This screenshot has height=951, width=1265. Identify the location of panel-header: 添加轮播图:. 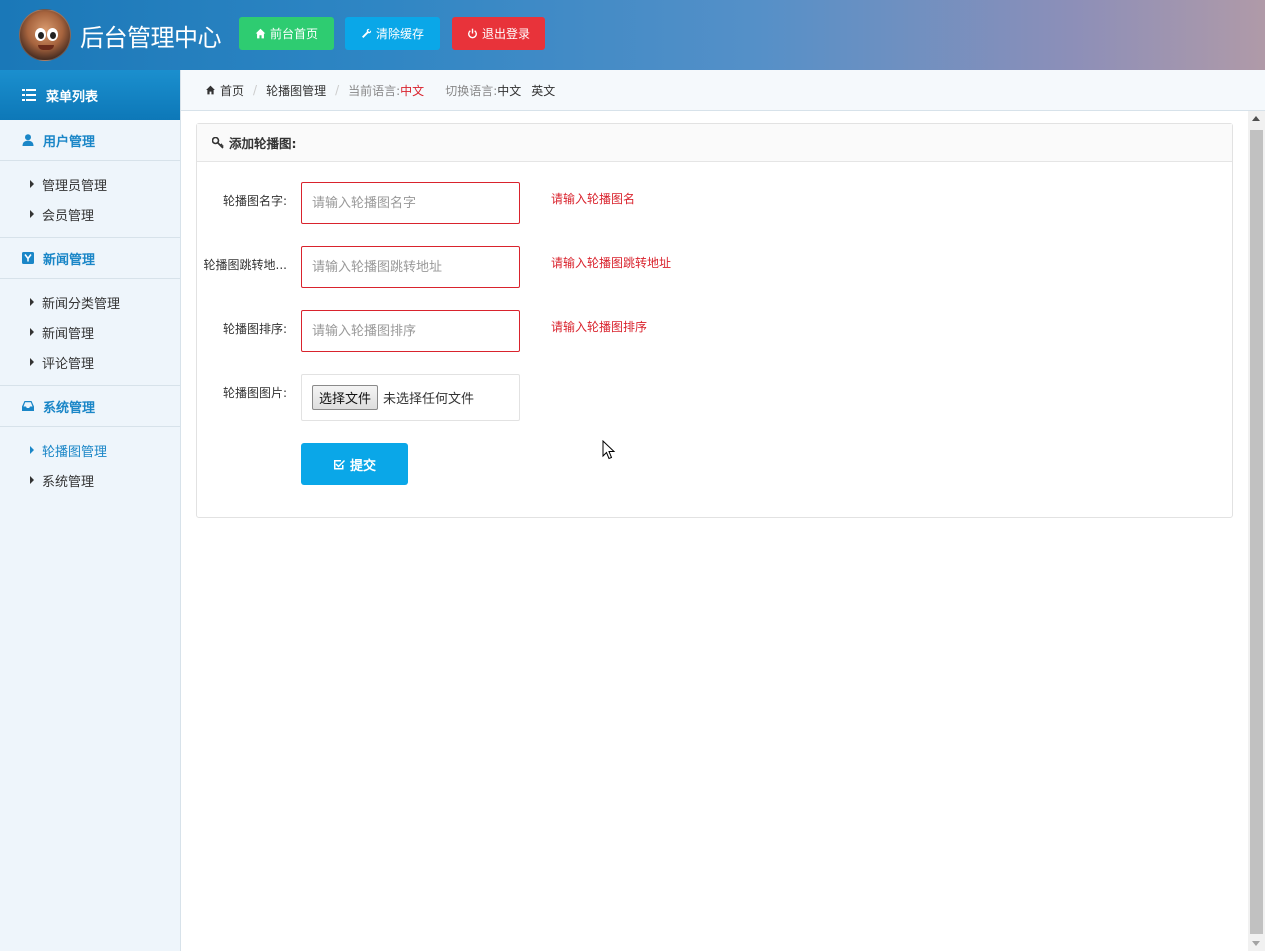
(714, 143).